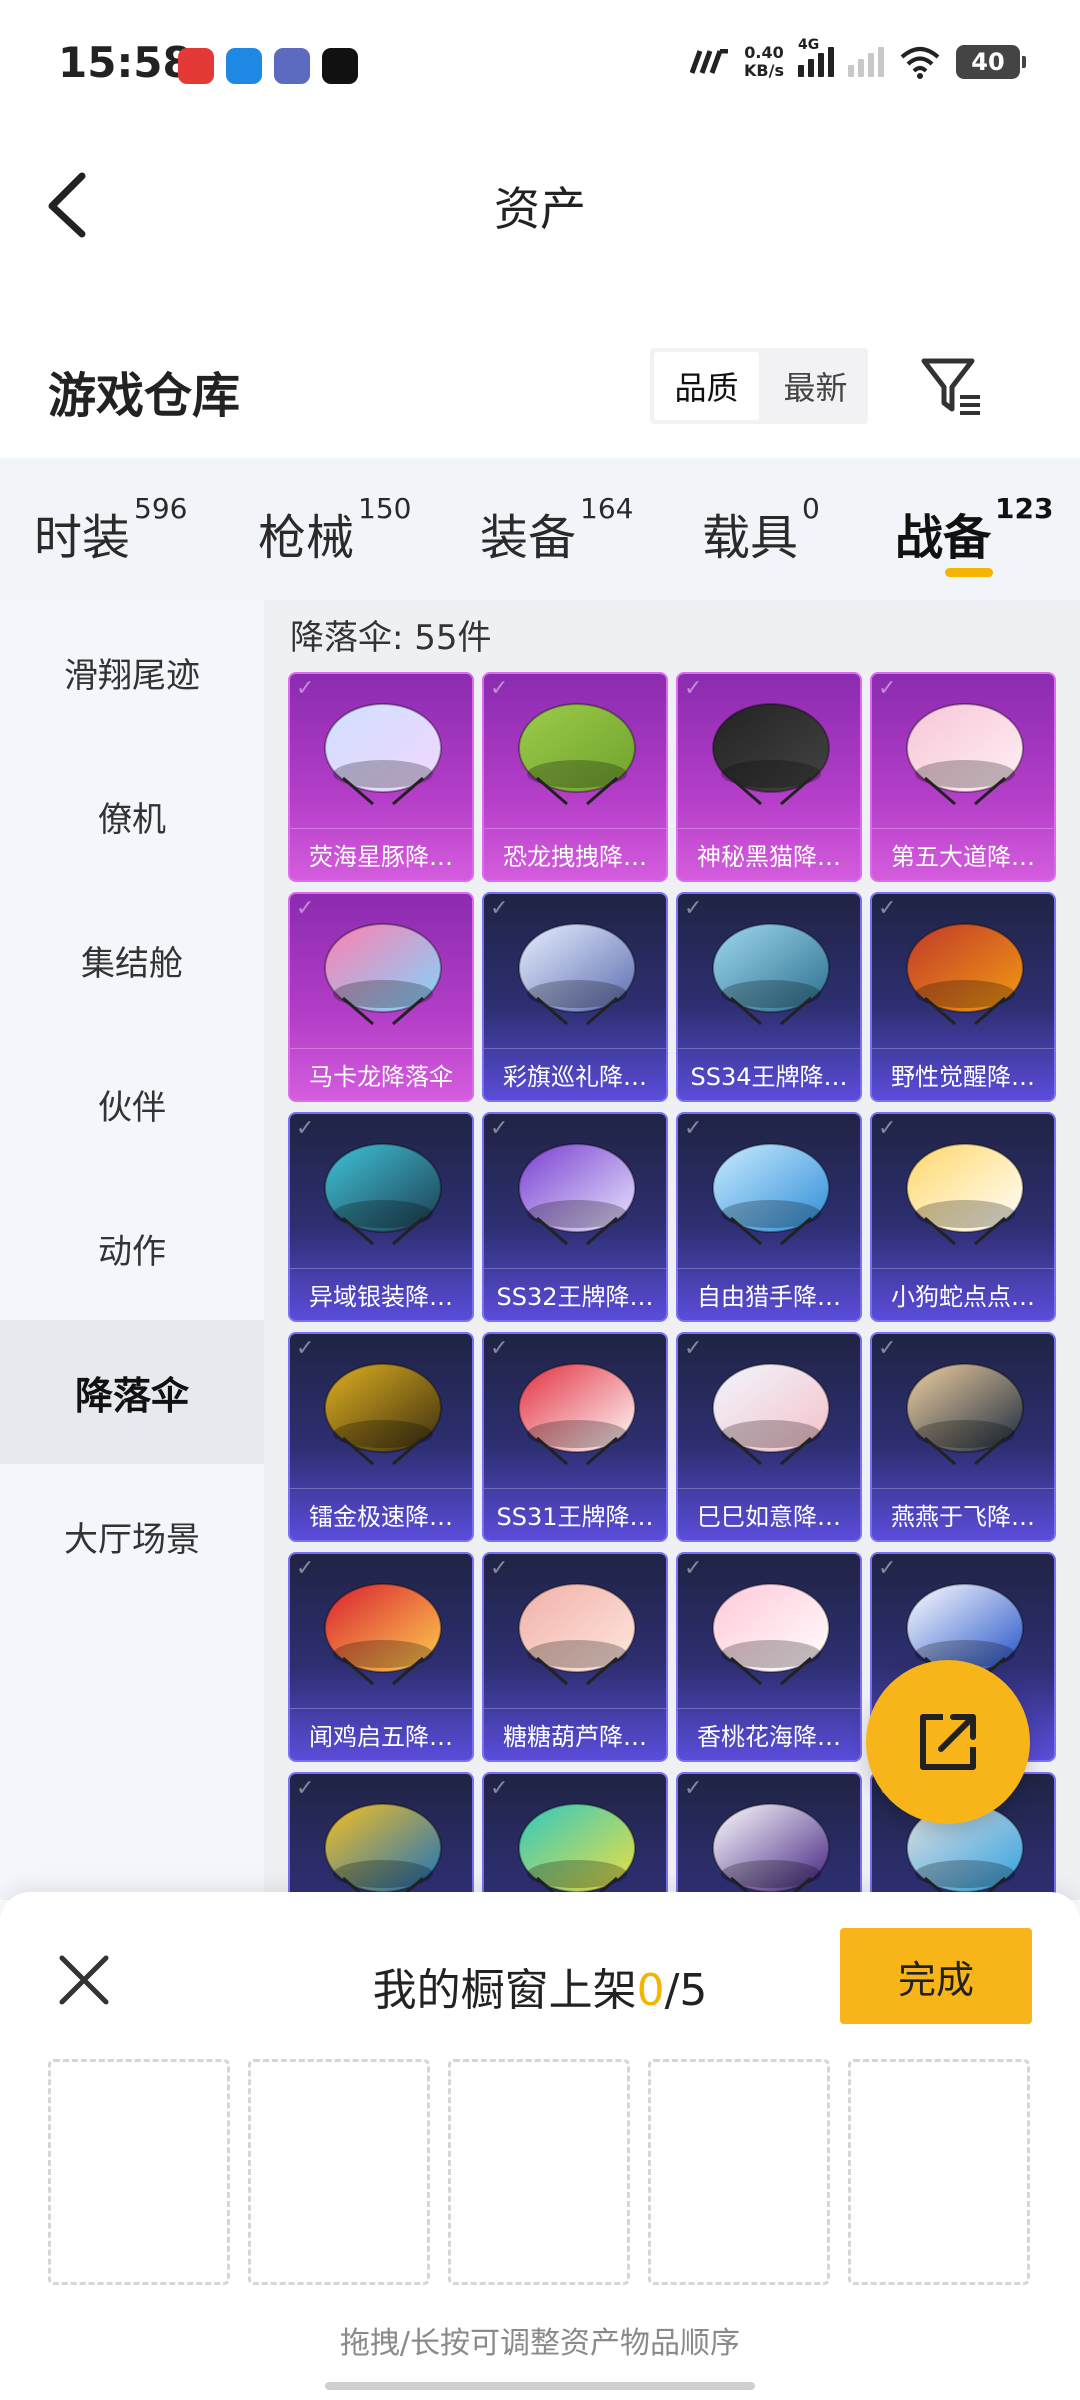  I want to click on sidebar-item-glide-trail: 滑翔尾迹, so click(132, 672).